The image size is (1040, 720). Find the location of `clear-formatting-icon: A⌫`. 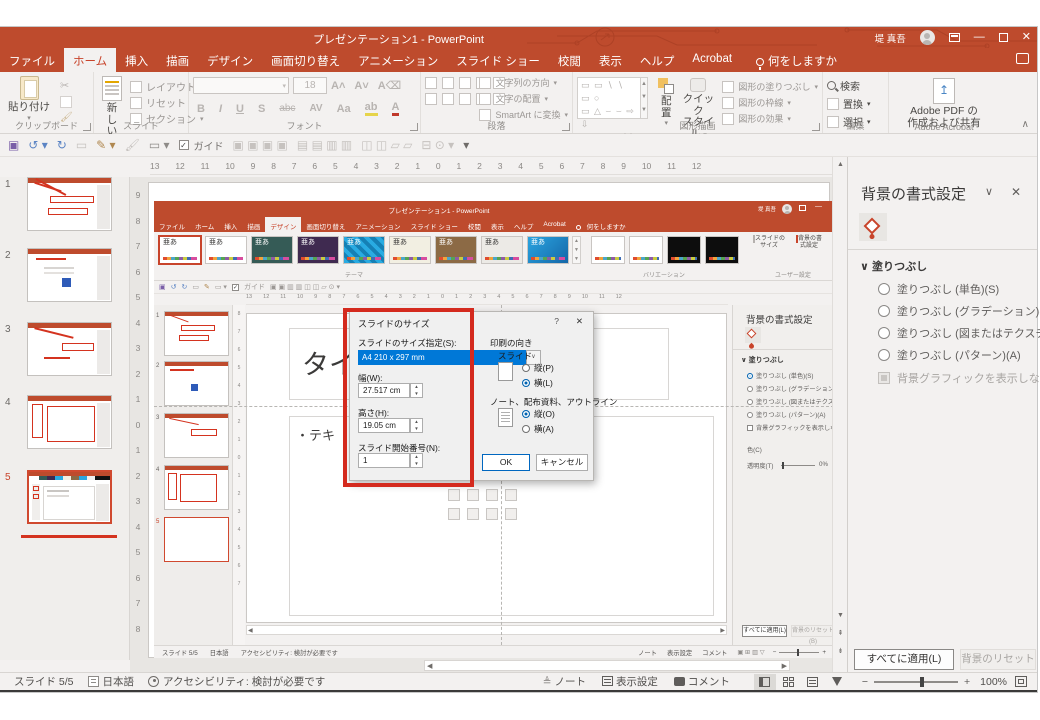

clear-formatting-icon: A⌫ is located at coordinates (390, 85).